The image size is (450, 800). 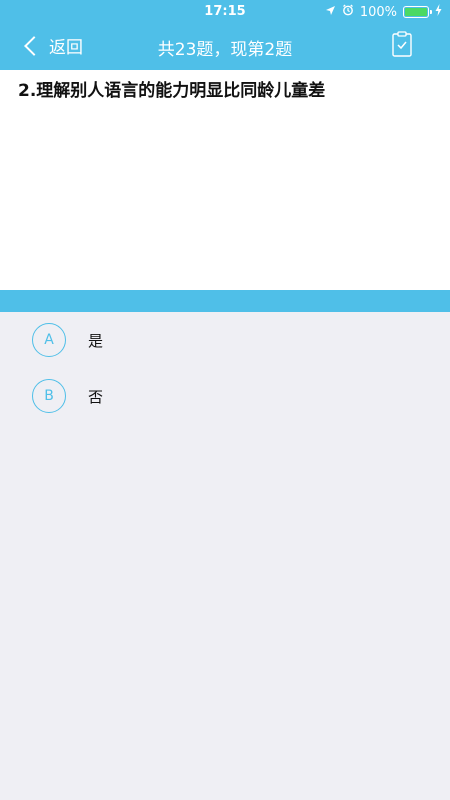 I want to click on app-header: 17:15 100% 返回 共23题，现第2题, so click(x=225, y=35).